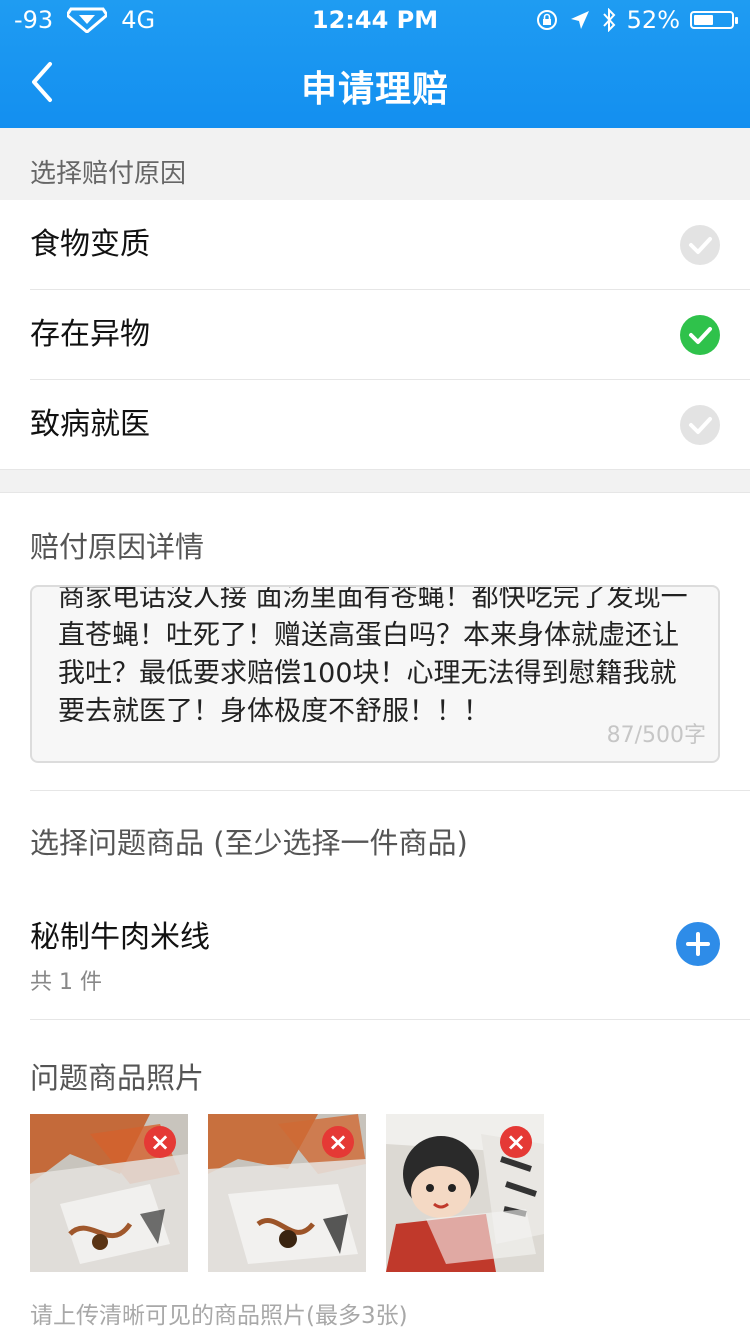 Image resolution: width=750 pixels, height=1334 pixels. I want to click on page-title: 申请理赔, so click(374, 89).